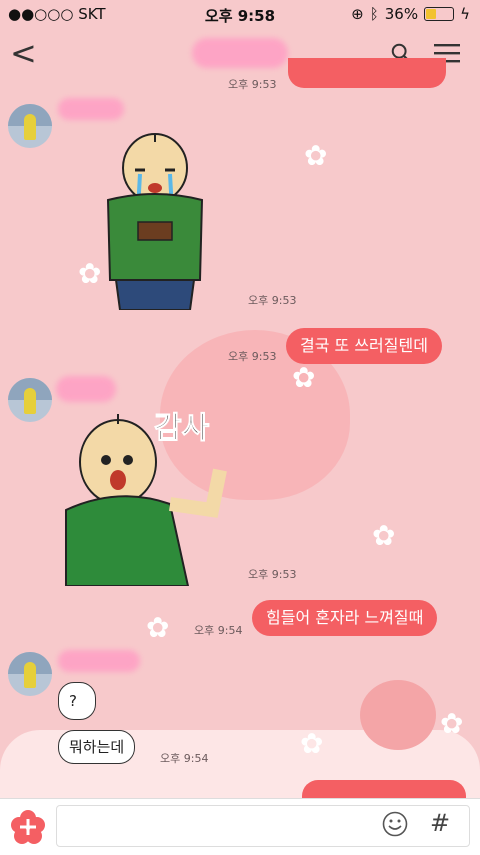 The image size is (480, 855). I want to click on message-composer: #, so click(240, 826).